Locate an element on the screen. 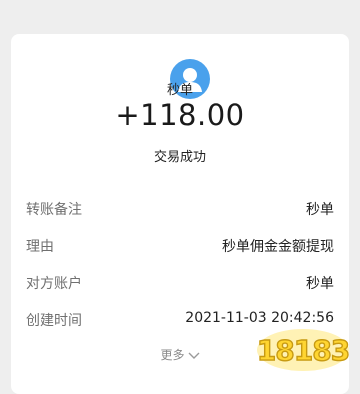 The width and height of the screenshot is (360, 394). watermark-text: 18183 is located at coordinates (303, 350).